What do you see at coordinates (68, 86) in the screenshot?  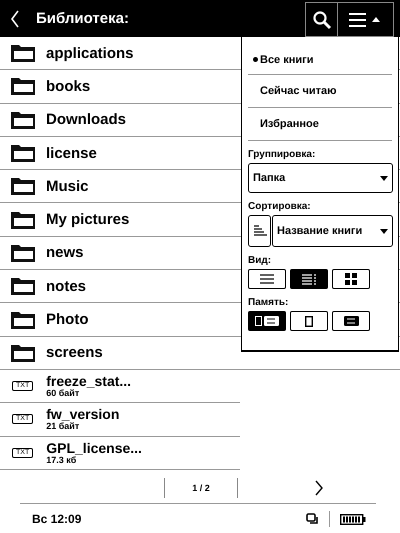 I see `folder-name: books` at bounding box center [68, 86].